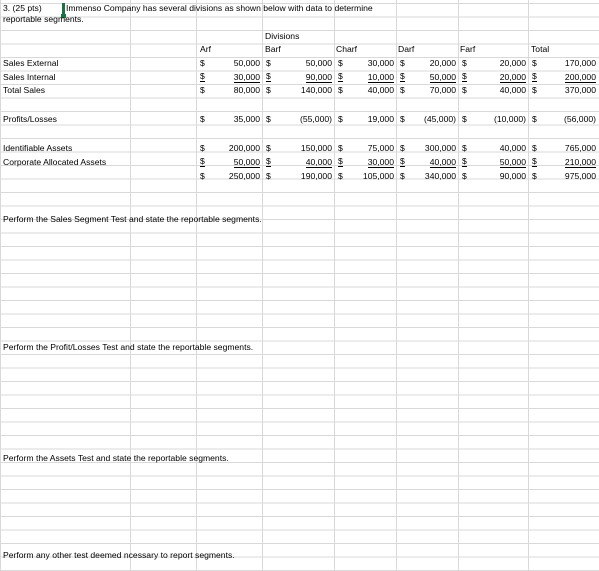 This screenshot has height=571, width=599. I want to click on cell-identifiable-assets-darf: 300,000, so click(432, 148).